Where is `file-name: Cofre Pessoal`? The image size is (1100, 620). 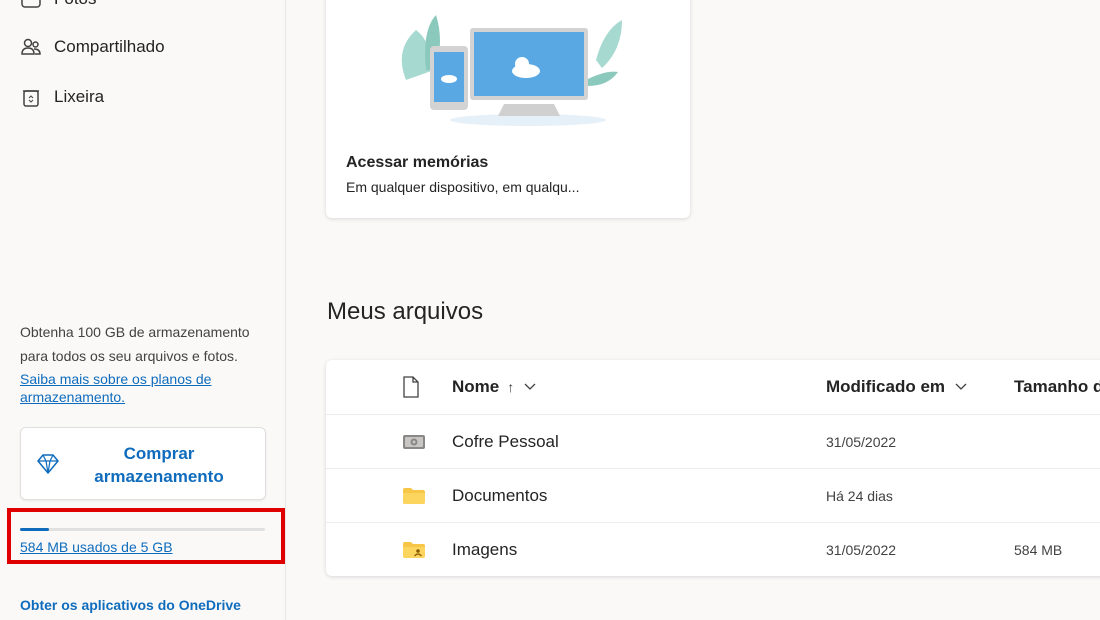 file-name: Cofre Pessoal is located at coordinates (505, 441).